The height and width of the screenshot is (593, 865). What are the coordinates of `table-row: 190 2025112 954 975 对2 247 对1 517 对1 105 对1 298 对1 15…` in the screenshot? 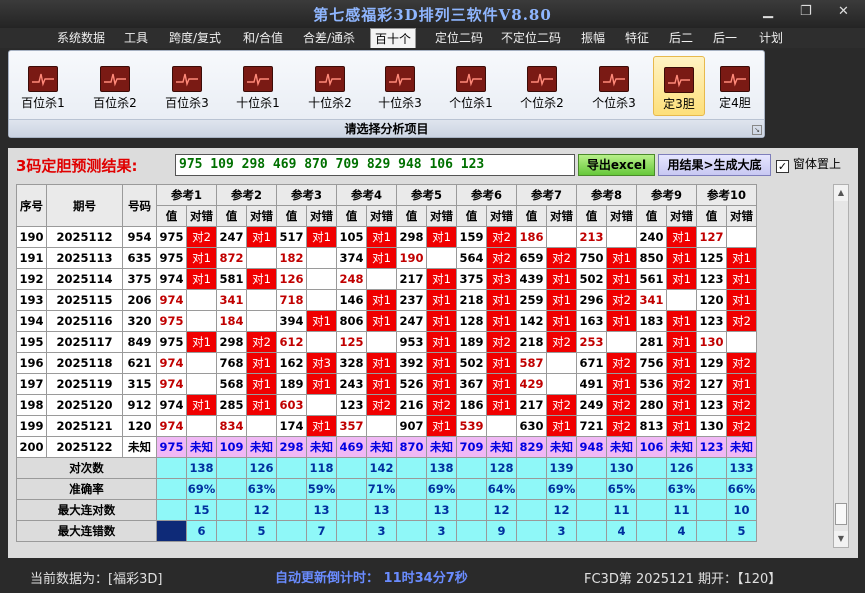 It's located at (386, 237).